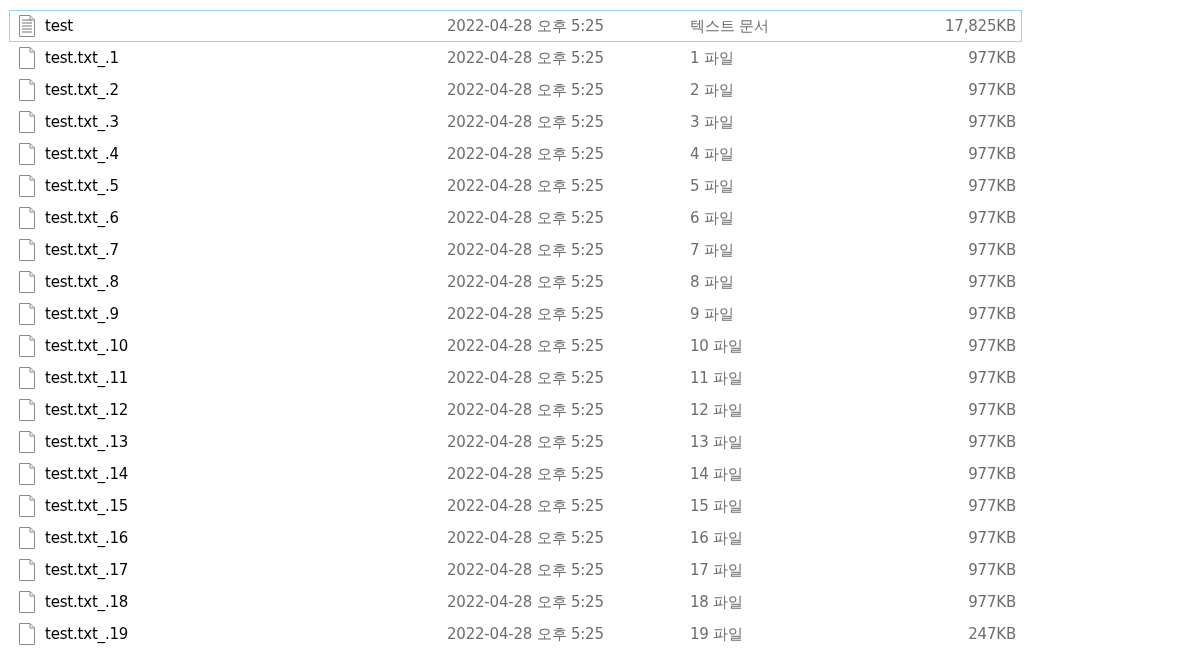 Image resolution: width=1180 pixels, height=664 pixels. Describe the element at coordinates (59, 26) in the screenshot. I see `file-name: test` at that location.